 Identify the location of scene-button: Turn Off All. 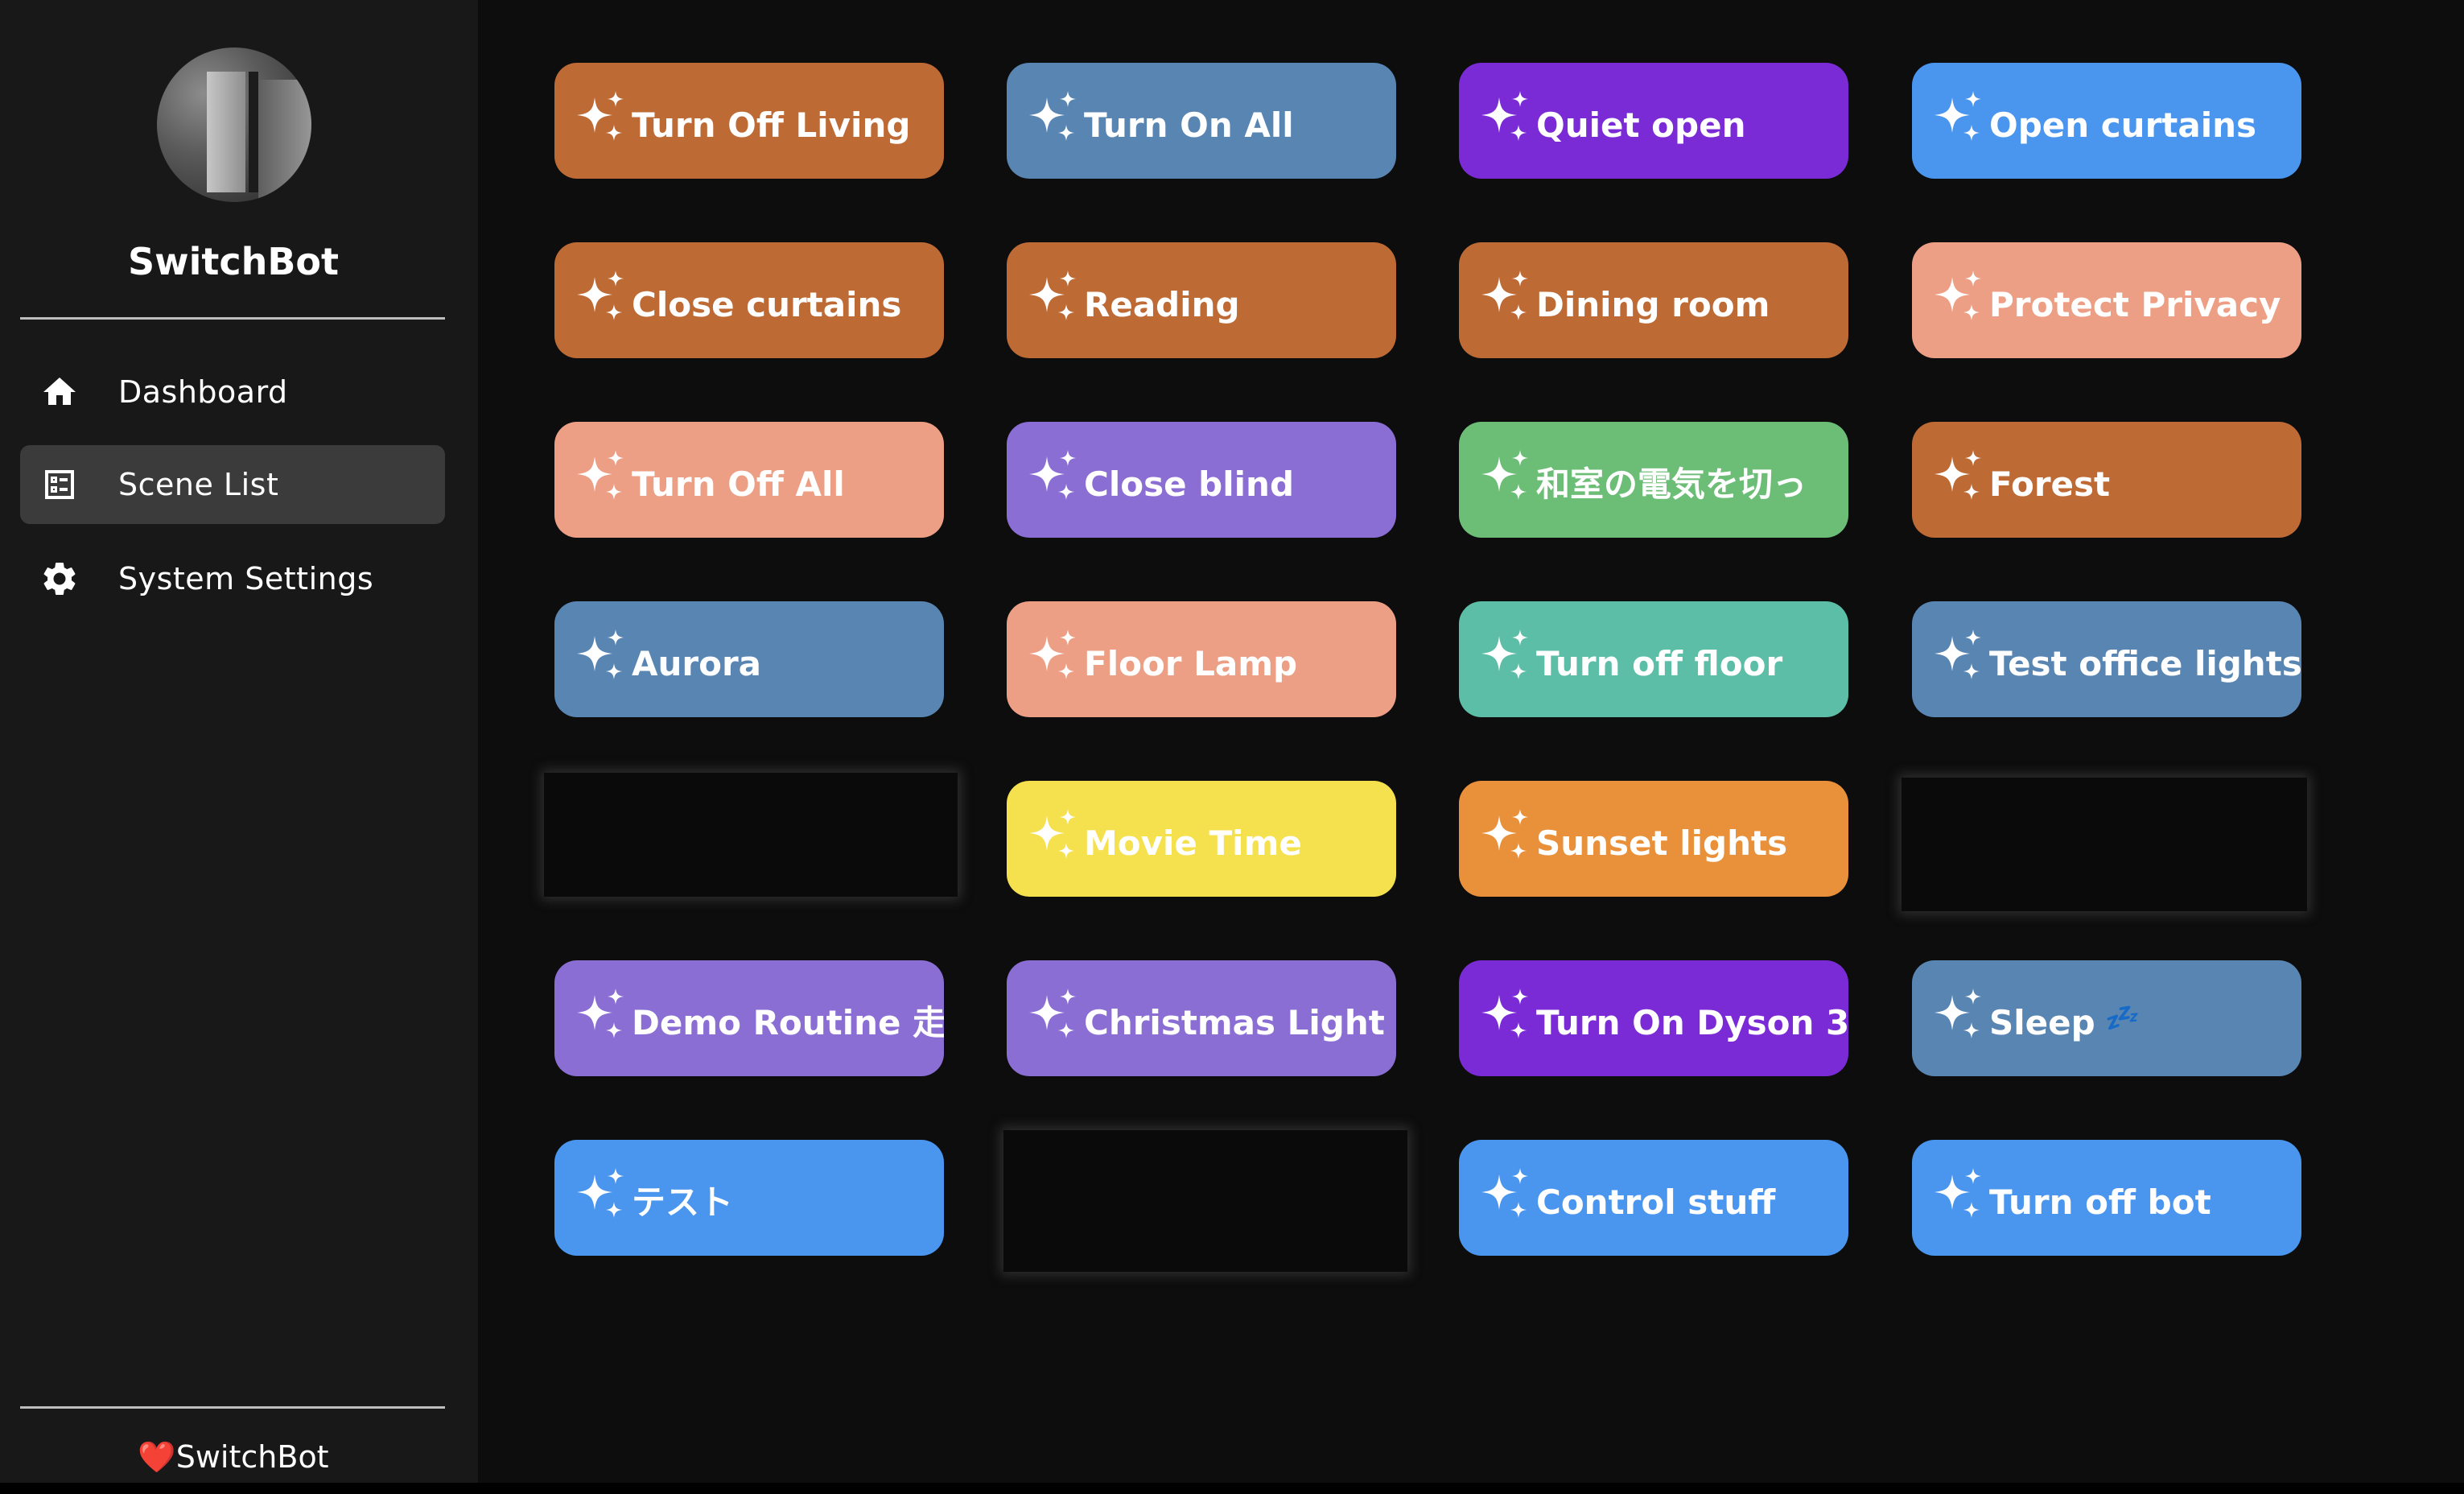
(749, 480).